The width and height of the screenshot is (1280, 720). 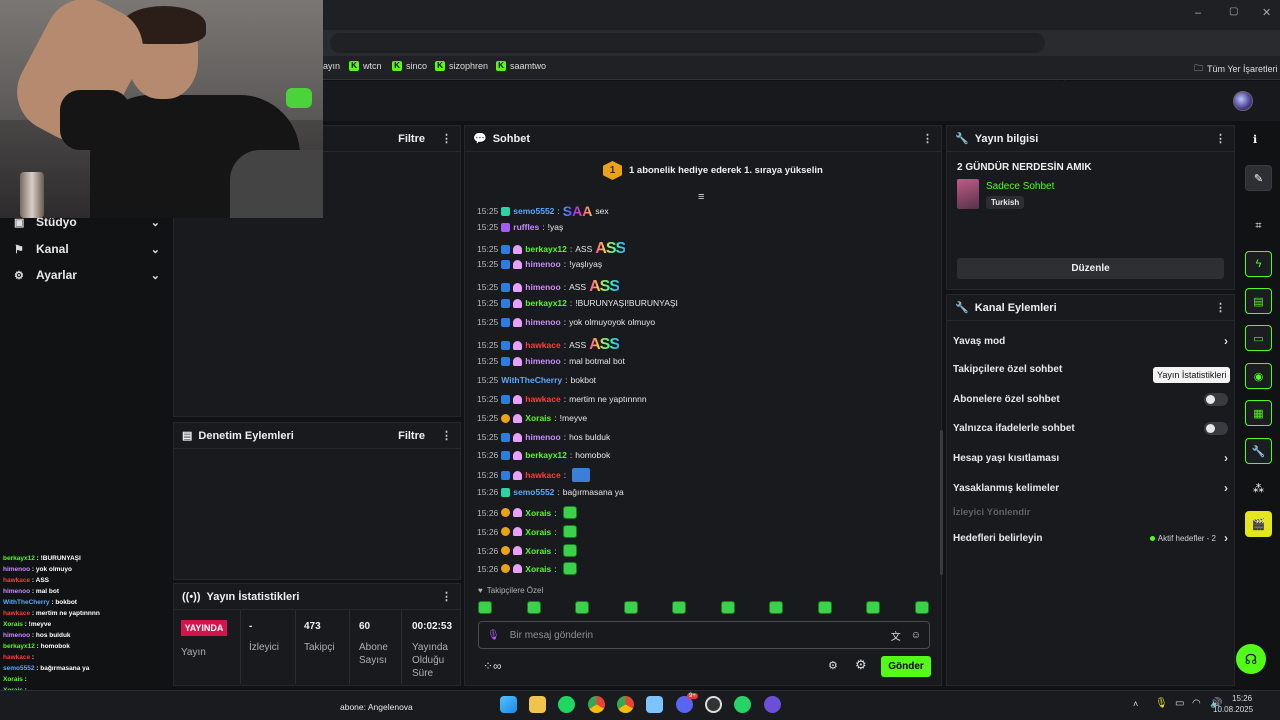 I want to click on chat-settings-dots-icon: ⁘∞, so click(x=492, y=666).